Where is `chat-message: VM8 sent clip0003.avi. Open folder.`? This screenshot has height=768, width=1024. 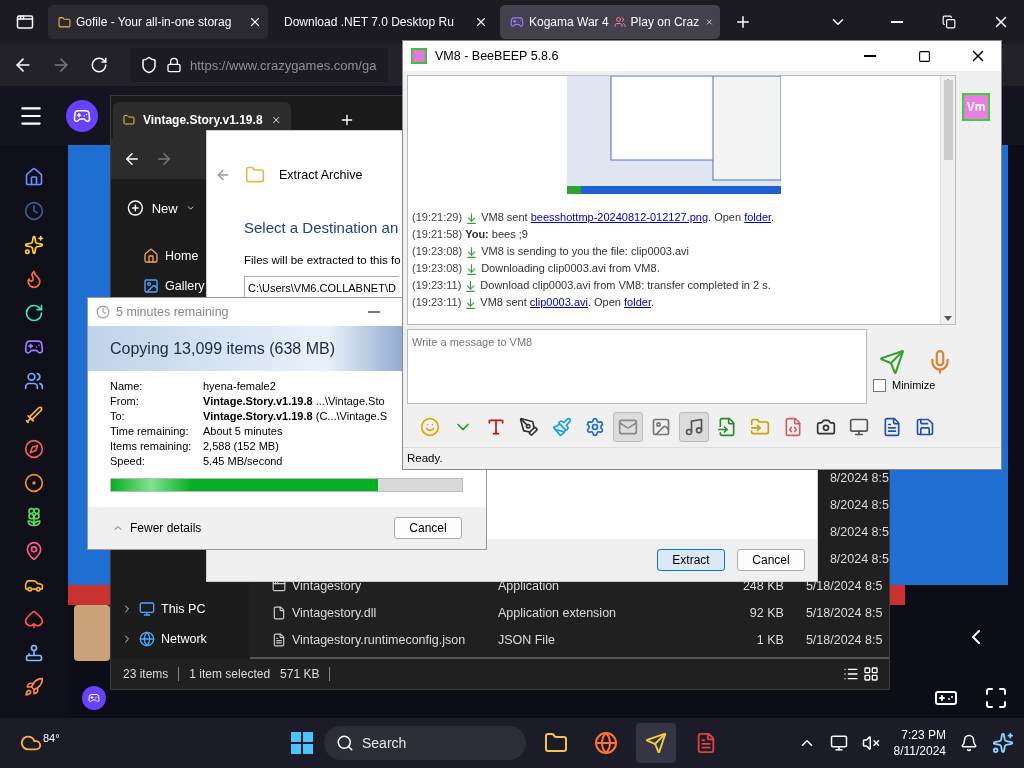
chat-message: VM8 sent clip0003.avi. Open folder. is located at coordinates (567, 302).